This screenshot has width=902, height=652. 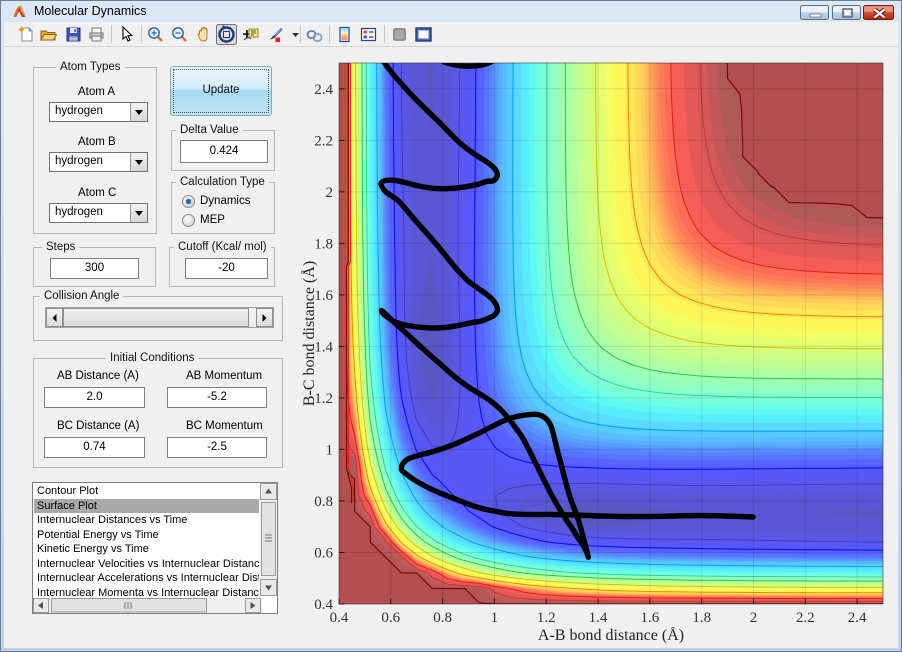 I want to click on svg-text: A-B bond distance (Å), so click(x=611, y=635).